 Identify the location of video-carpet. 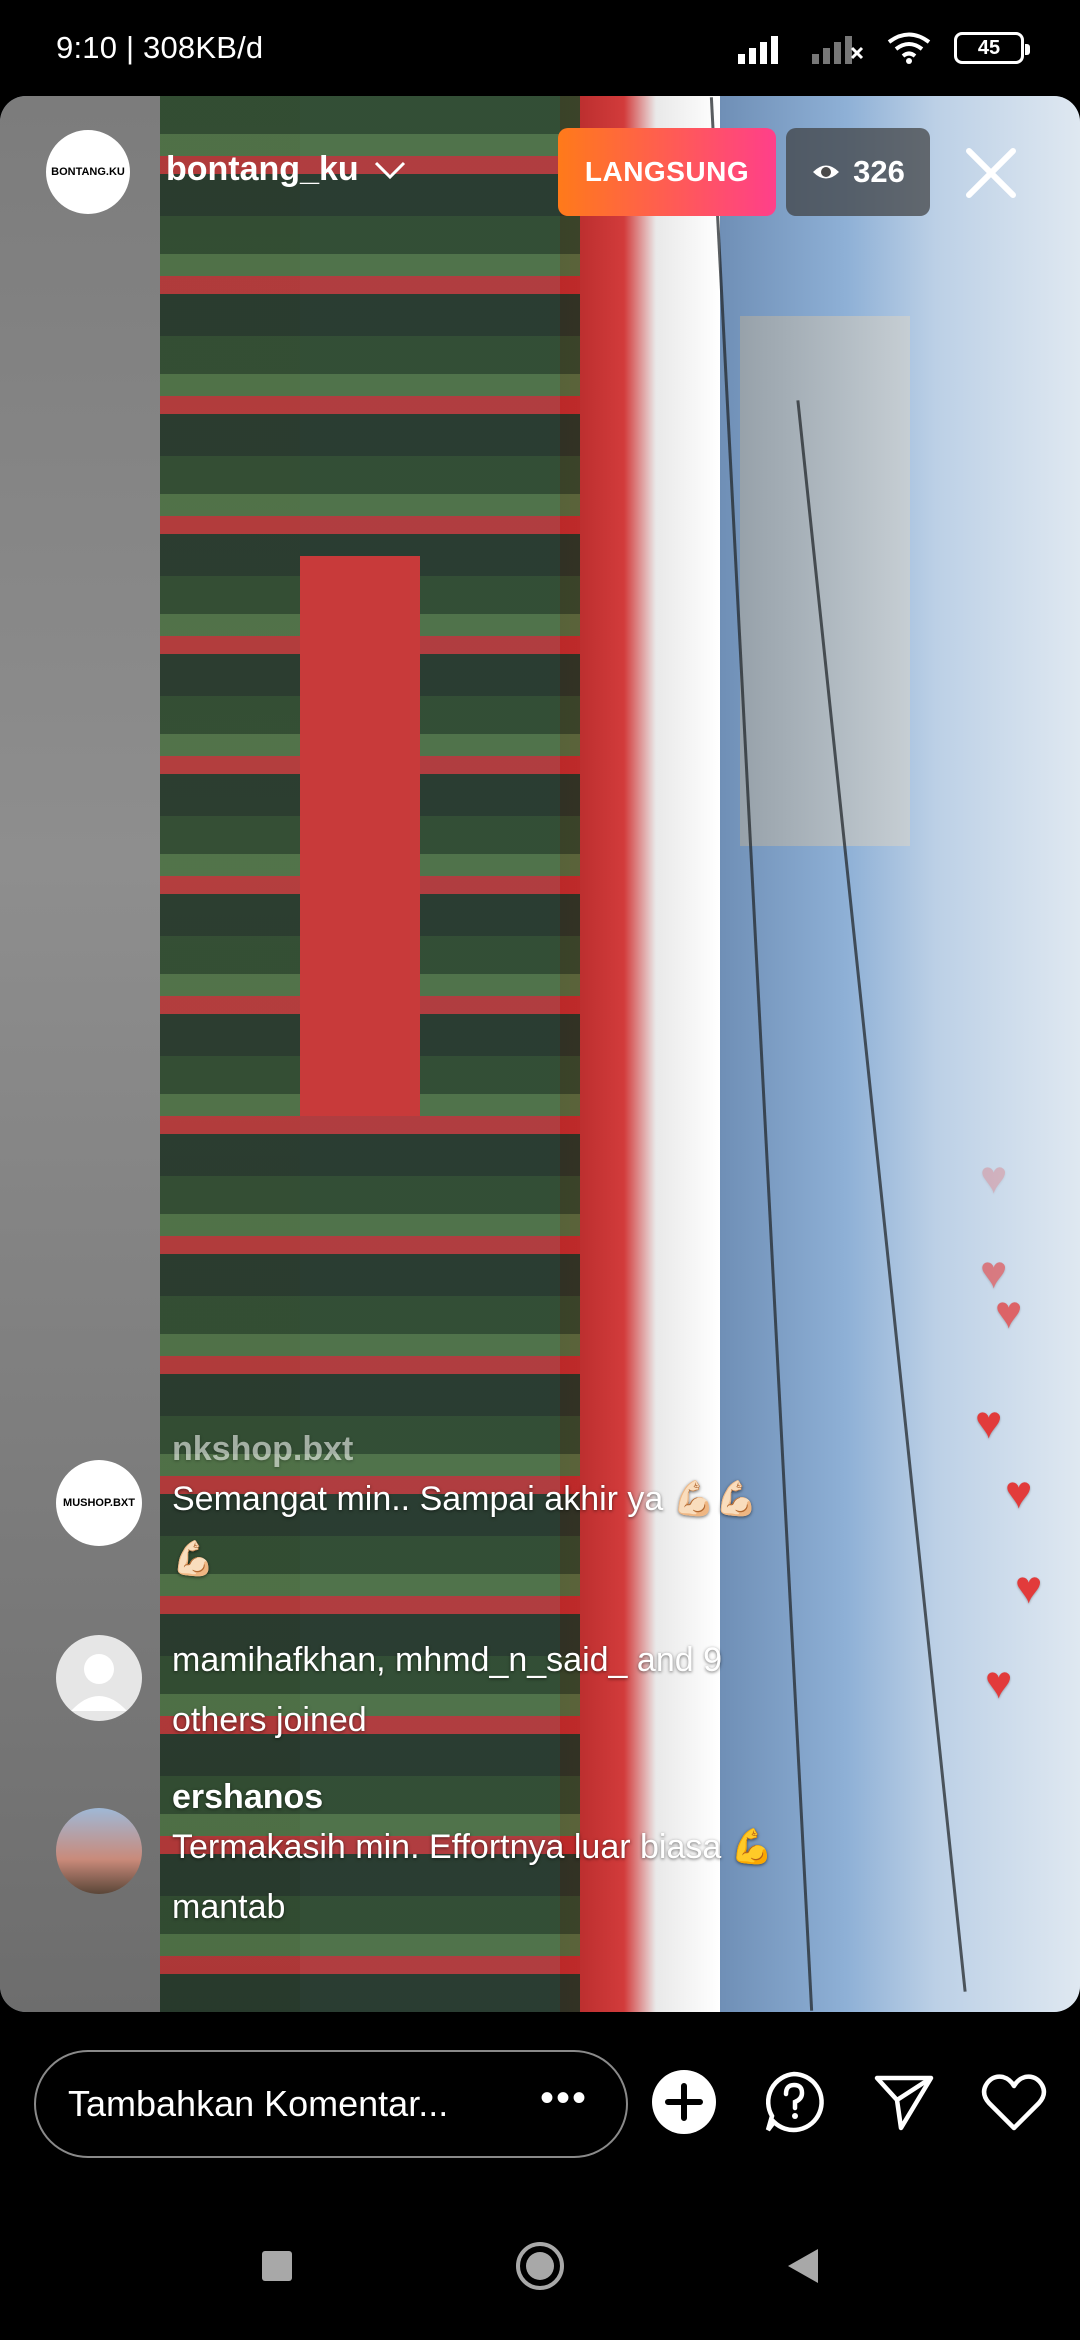
(360, 836).